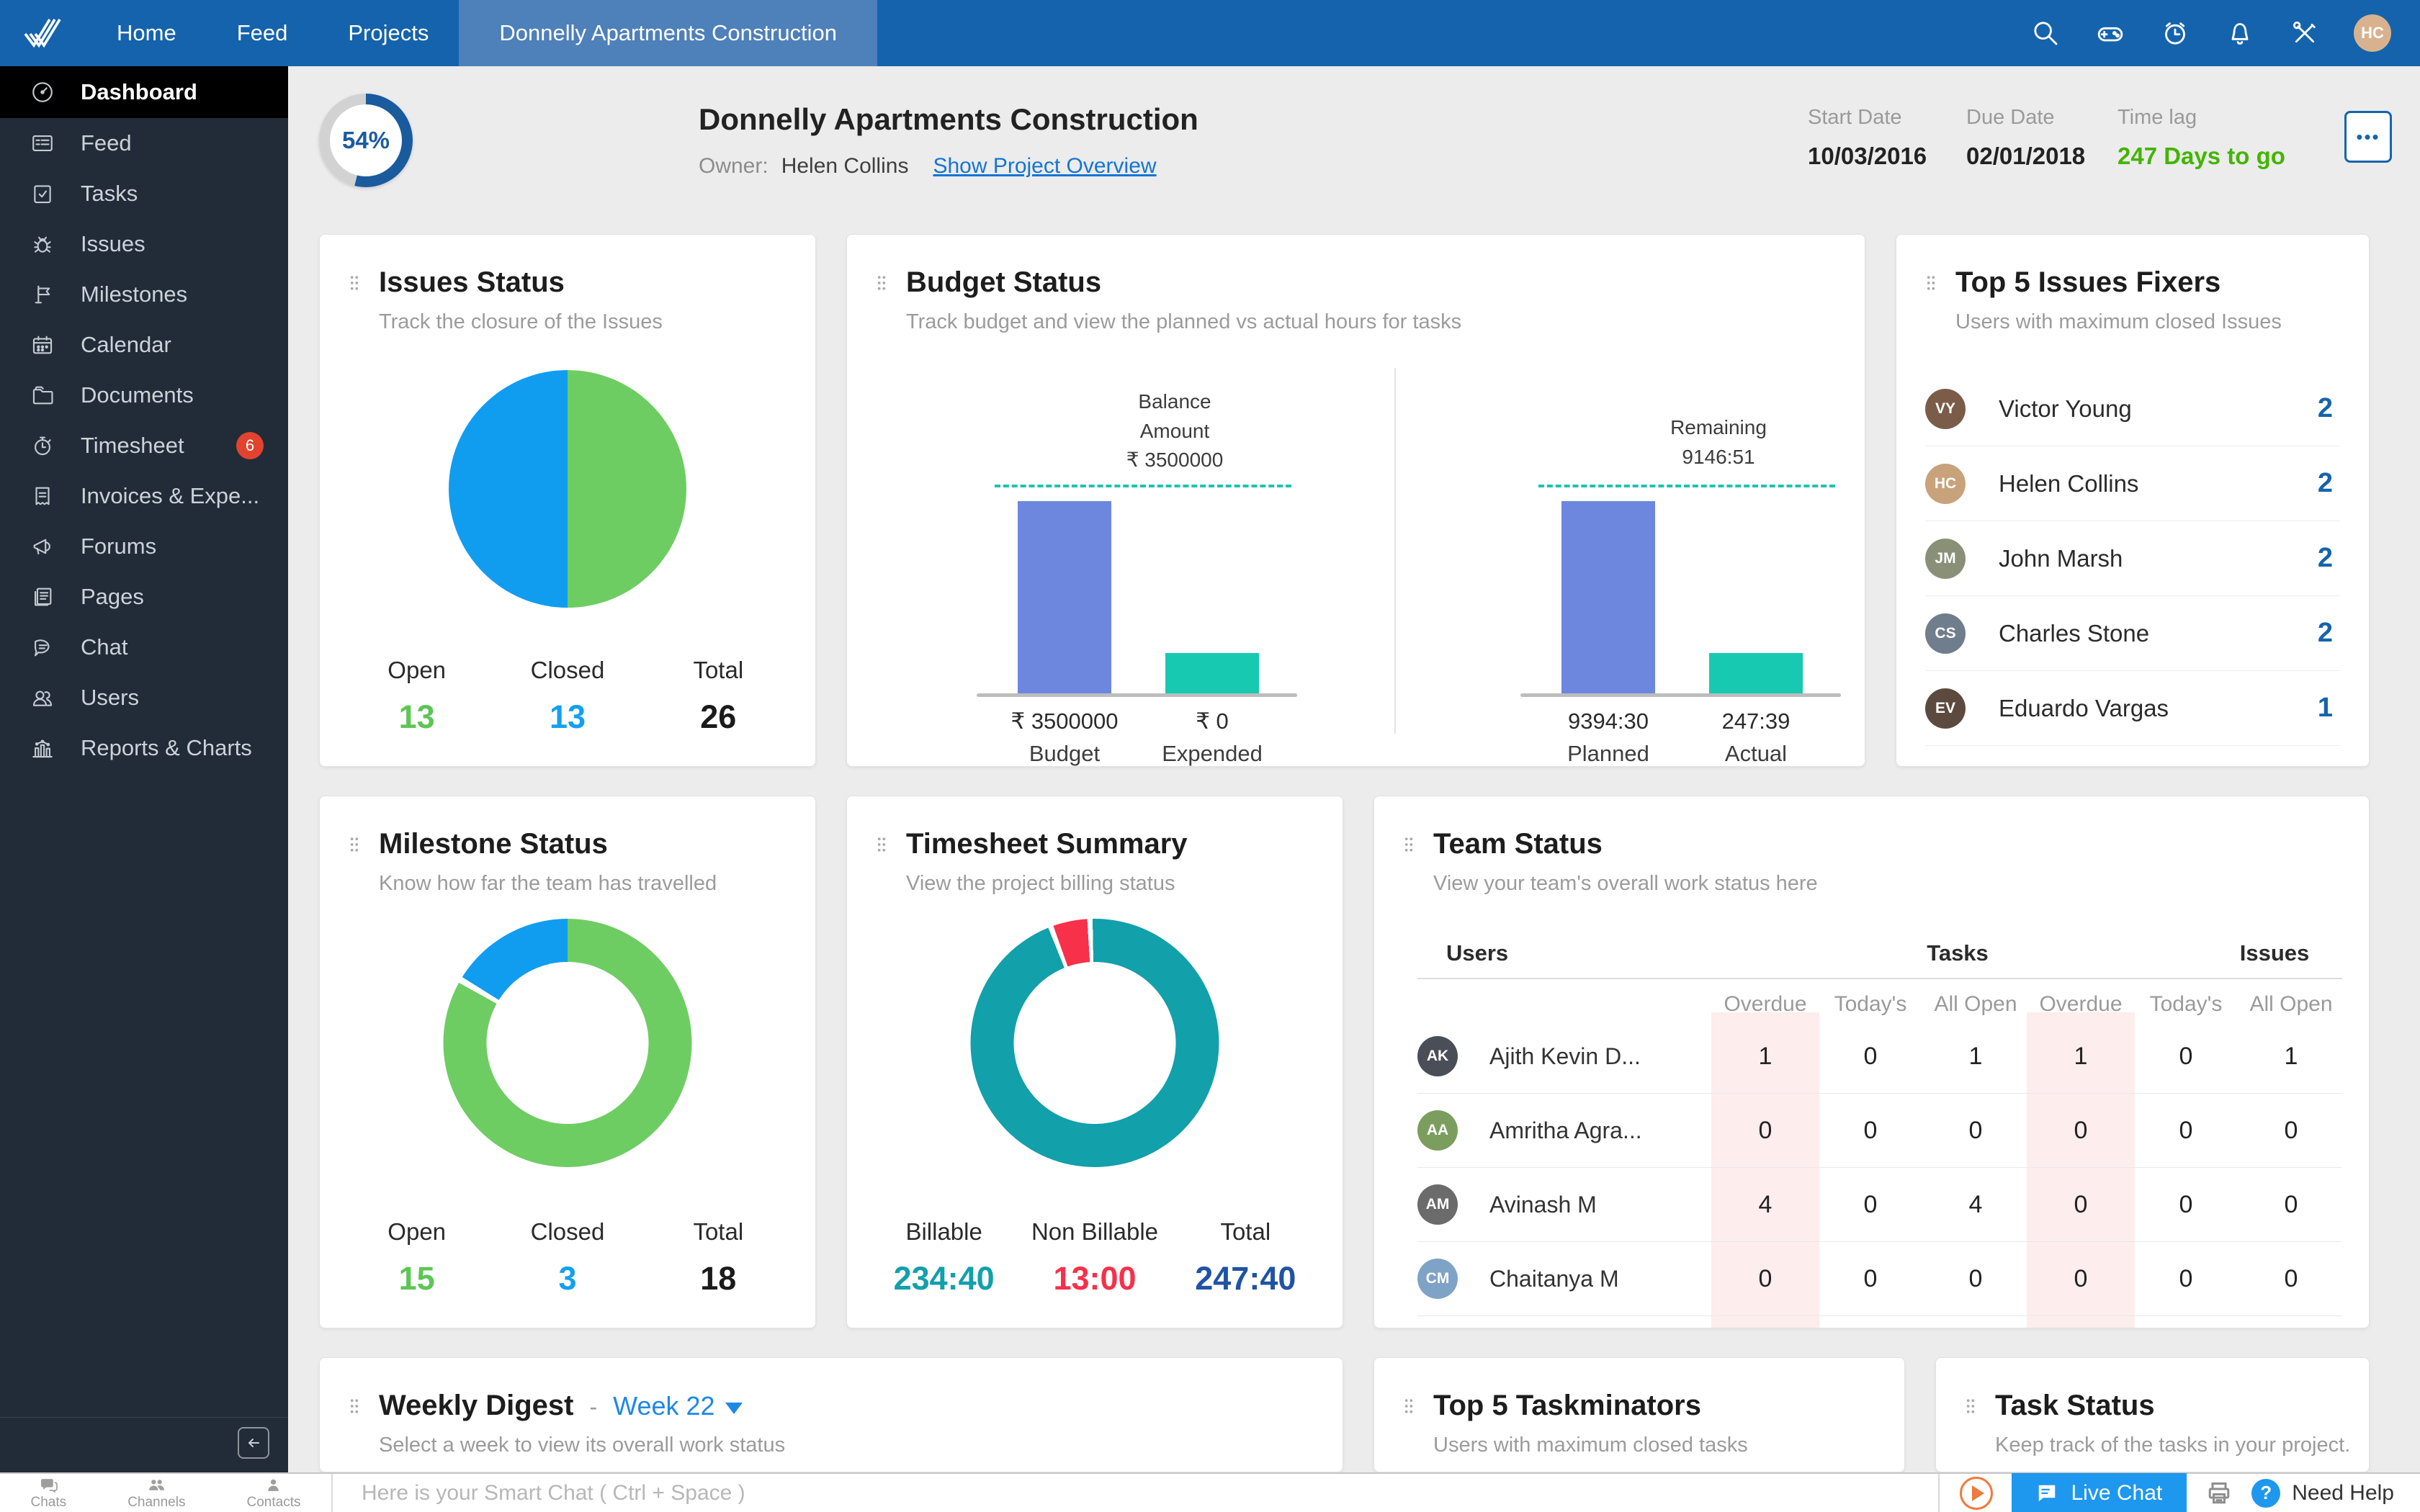 This screenshot has height=1512, width=2420. What do you see at coordinates (2173, 1445) in the screenshot?
I see `card-subtitle: Keep track of the tasks in your project.` at bounding box center [2173, 1445].